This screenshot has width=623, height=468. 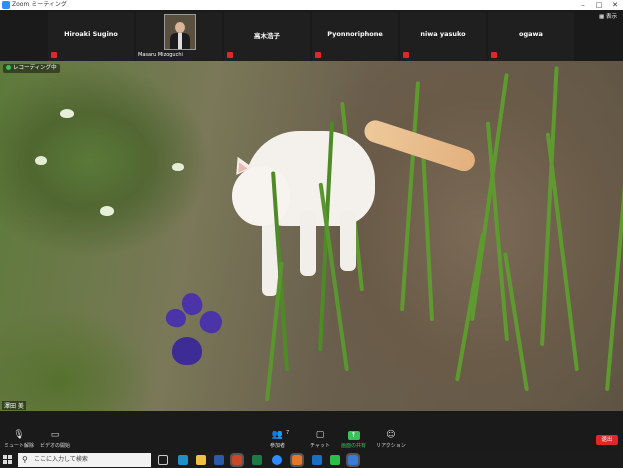 I want to click on explorer-icon, so click(x=201, y=460).